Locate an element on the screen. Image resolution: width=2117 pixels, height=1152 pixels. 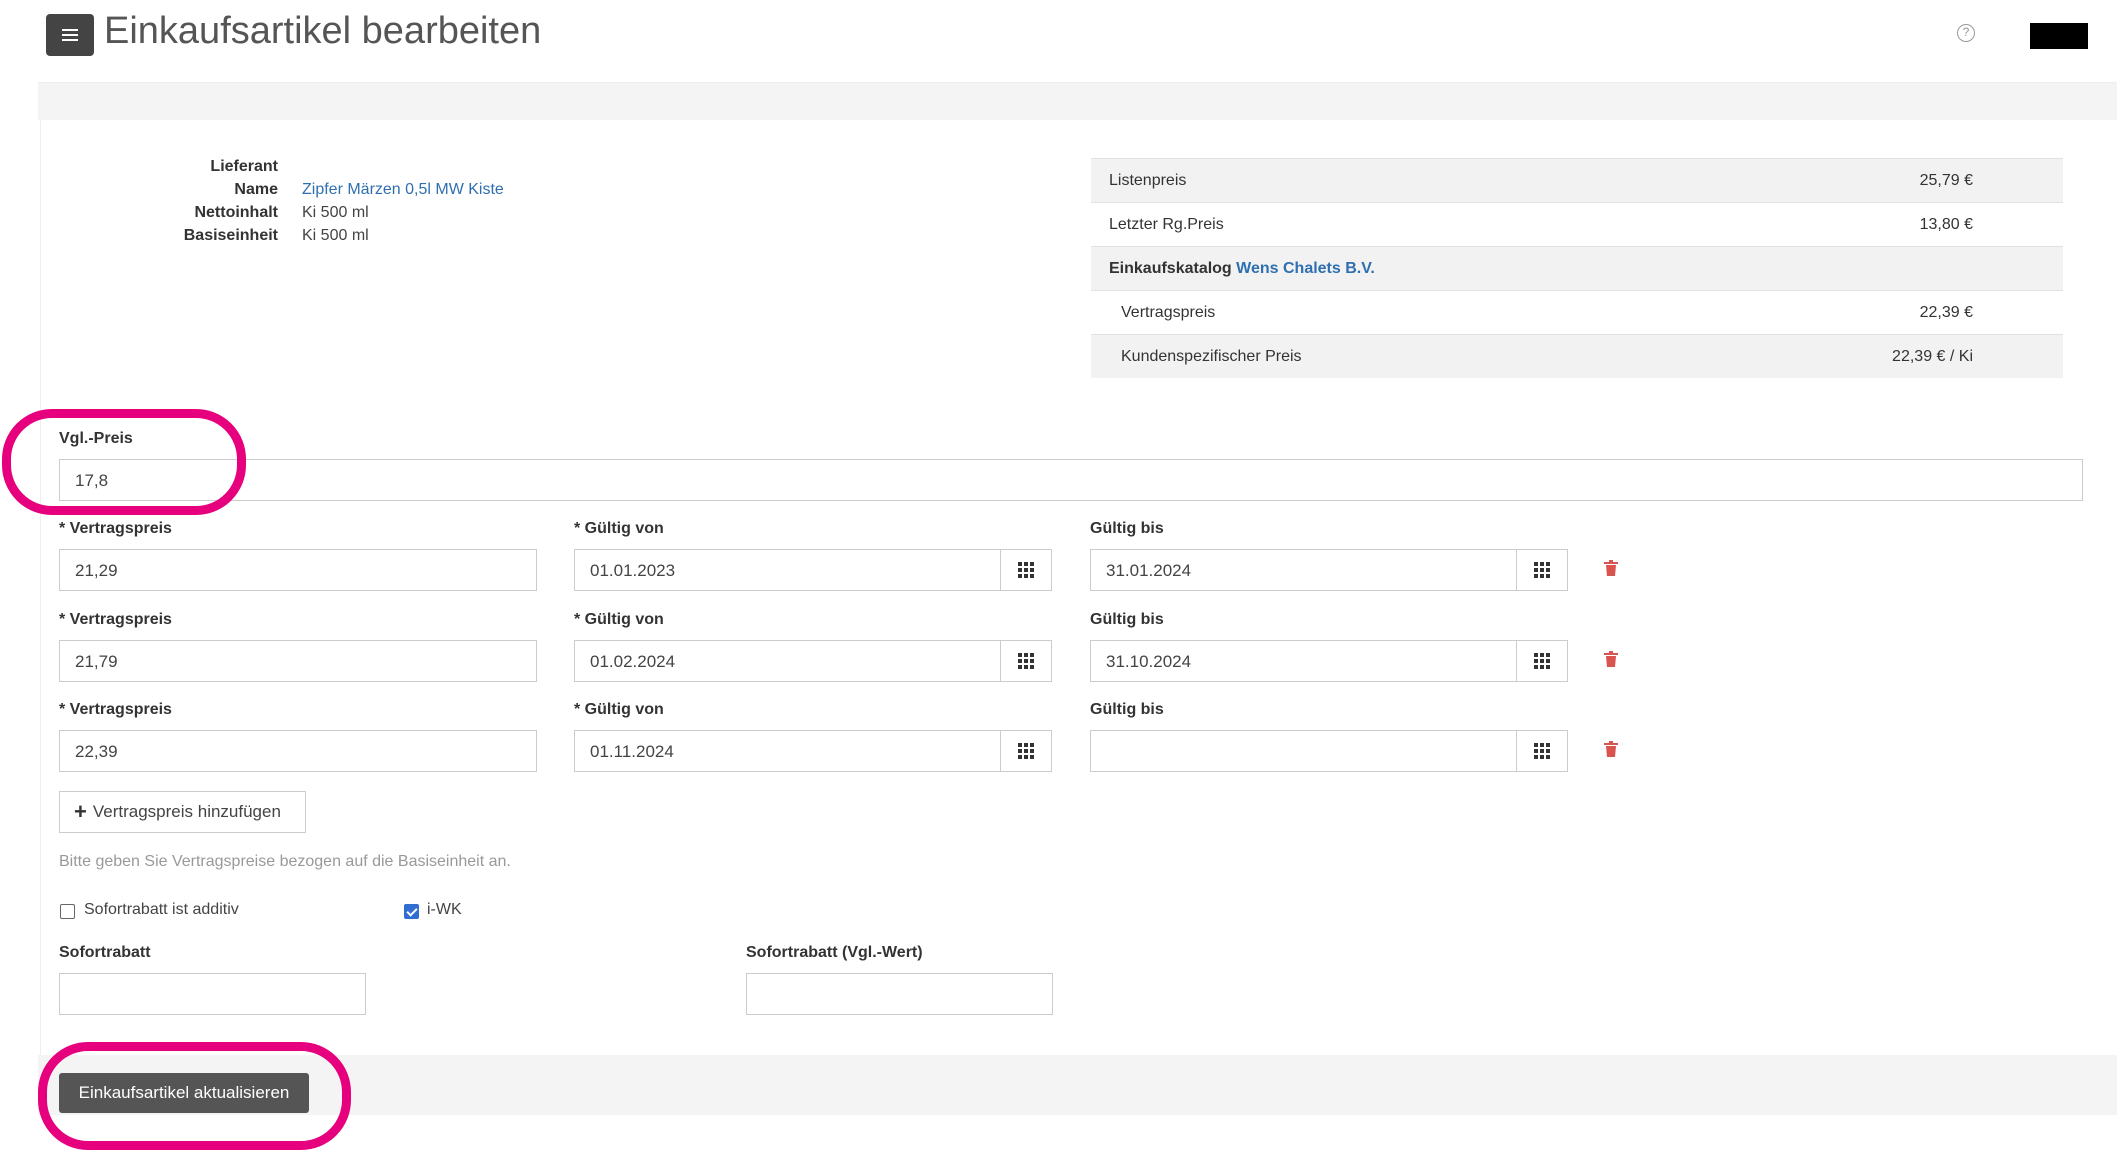
info-label: Name is located at coordinates (256, 189).